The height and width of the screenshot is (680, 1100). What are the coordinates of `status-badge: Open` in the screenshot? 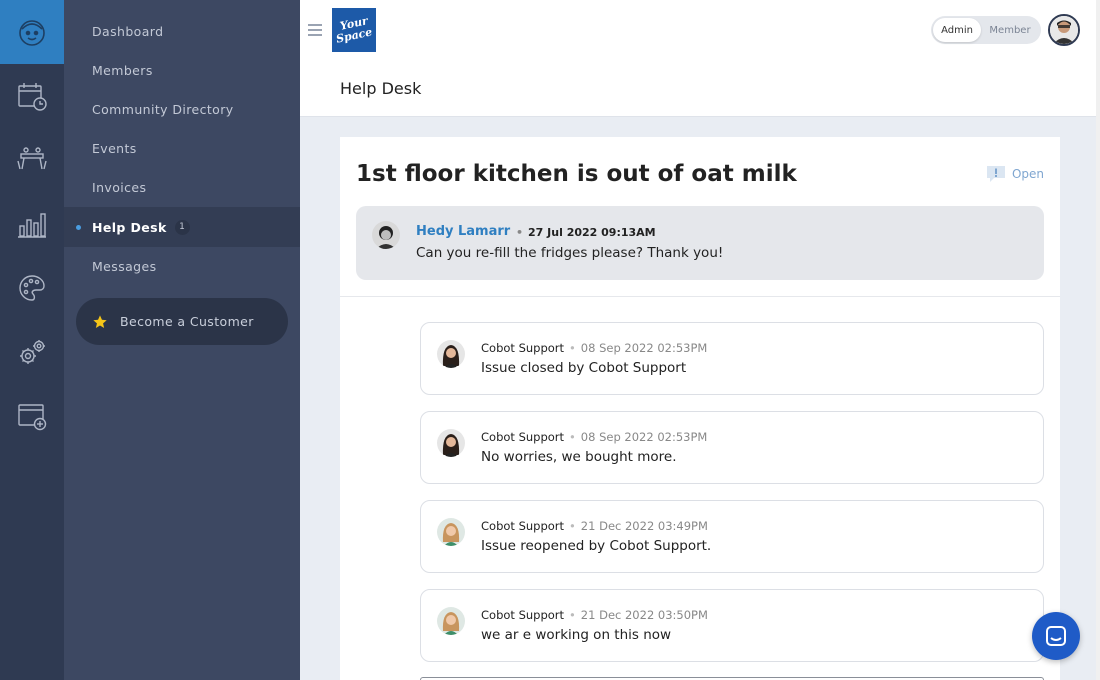 It's located at (1015, 174).